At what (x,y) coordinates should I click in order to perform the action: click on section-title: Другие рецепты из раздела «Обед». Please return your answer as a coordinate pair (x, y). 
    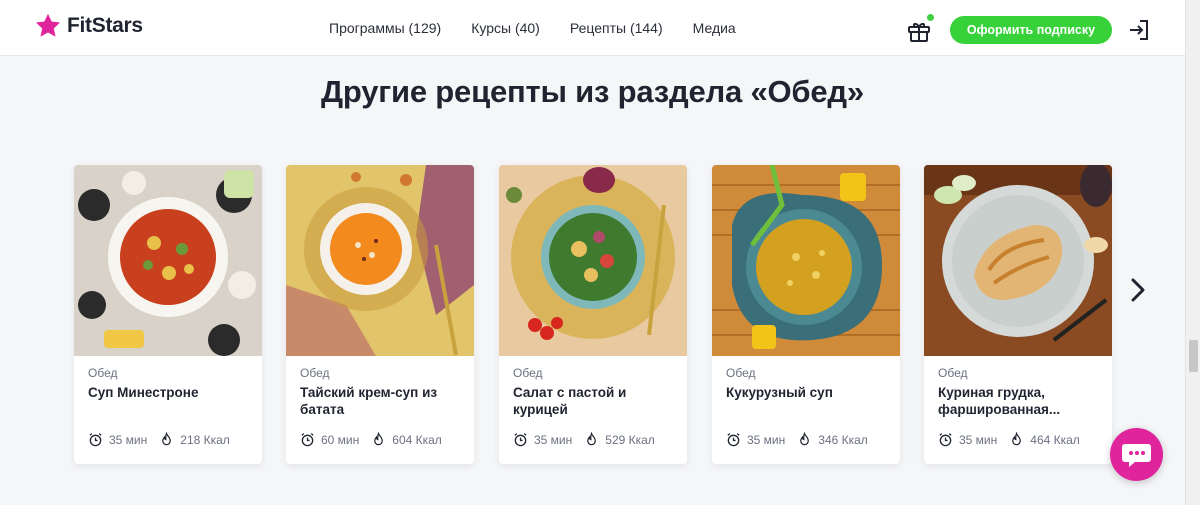
    Looking at the image, I should click on (592, 91).